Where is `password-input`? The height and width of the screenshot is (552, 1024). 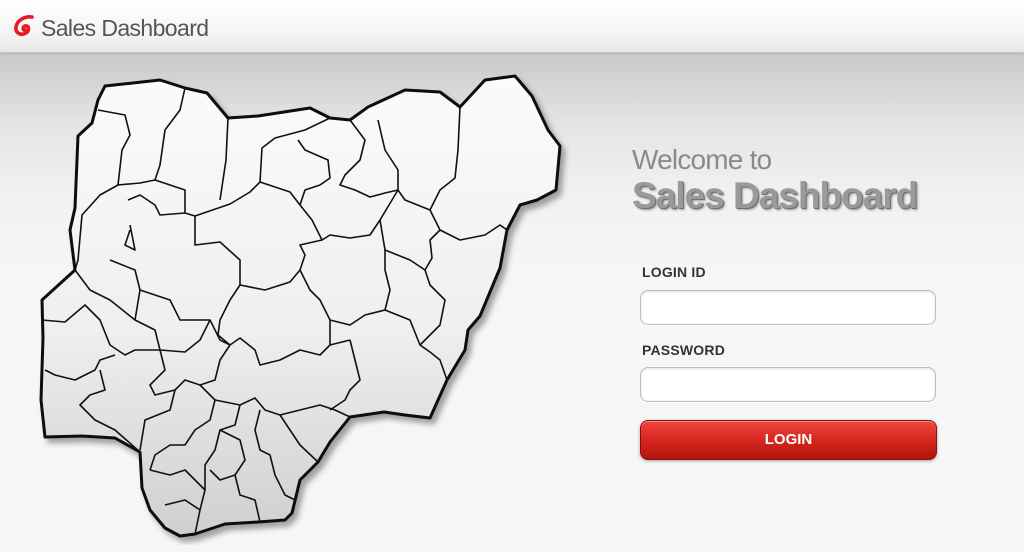
password-input is located at coordinates (788, 384).